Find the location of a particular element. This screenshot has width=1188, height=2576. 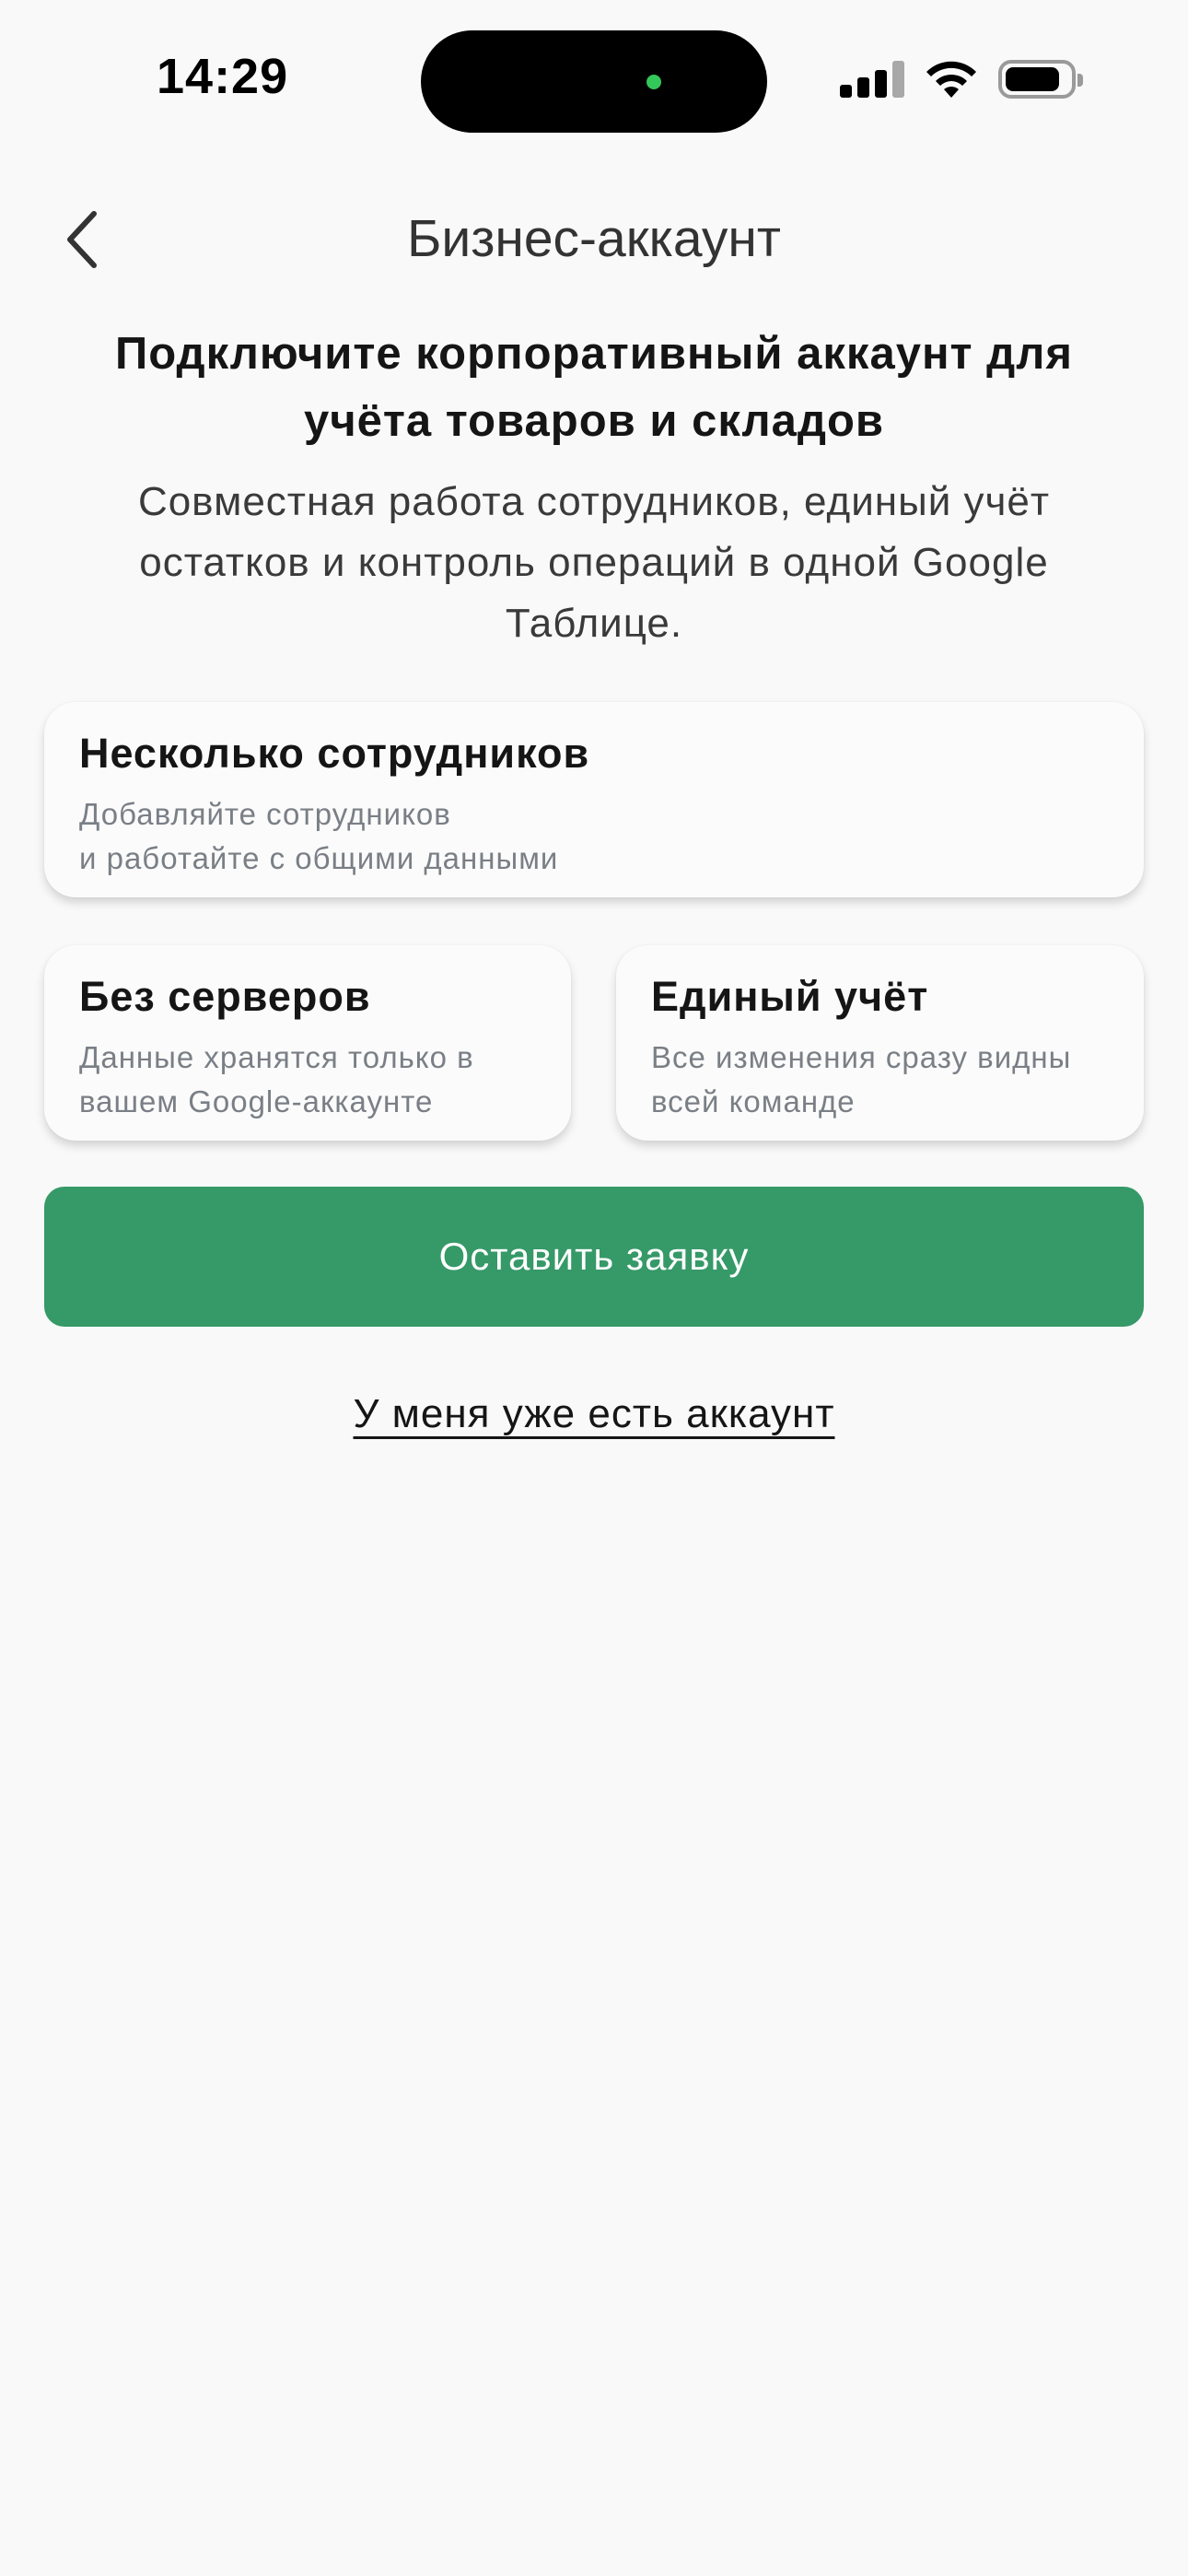

feature-title: Без серверов is located at coordinates (225, 997).